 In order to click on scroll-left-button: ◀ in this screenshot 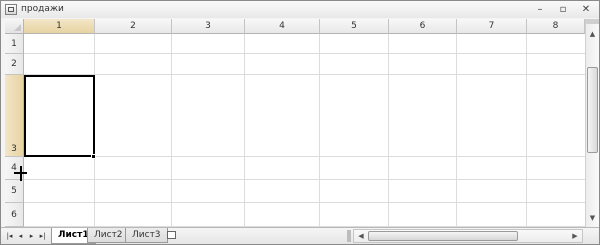, I will do `click(361, 236)`.